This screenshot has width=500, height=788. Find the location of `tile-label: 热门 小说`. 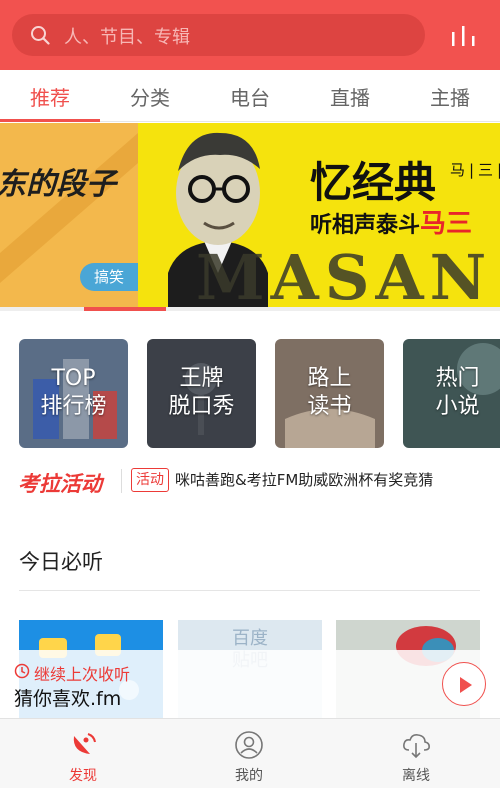

tile-label: 热门 小说 is located at coordinates (451, 393).